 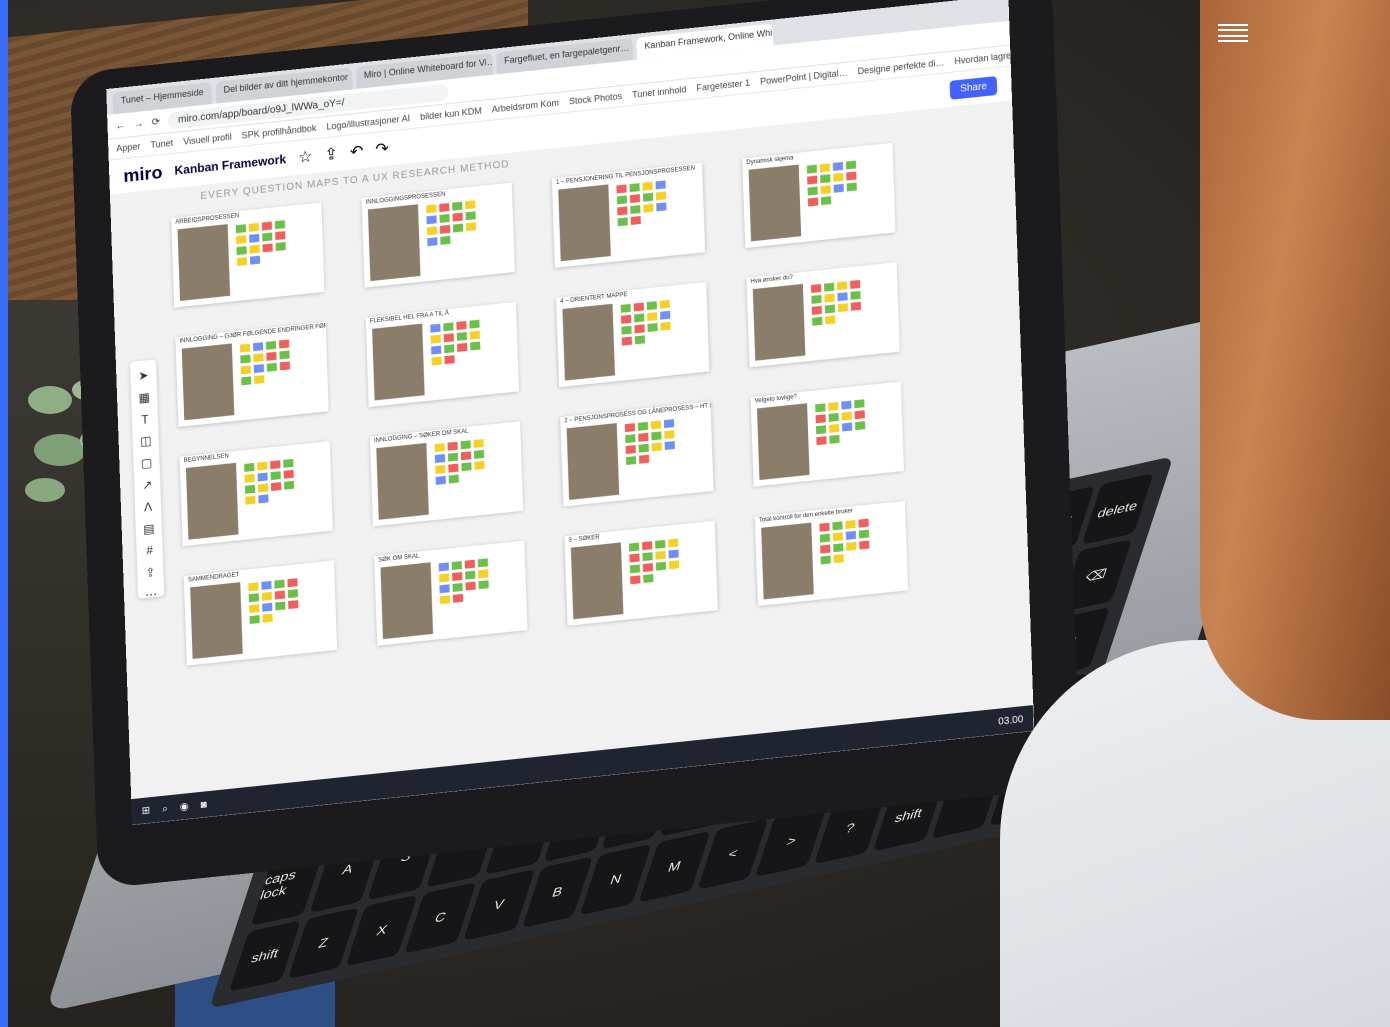 What do you see at coordinates (659, 92) in the screenshot?
I see `bookmark-item: Tunet innhold` at bounding box center [659, 92].